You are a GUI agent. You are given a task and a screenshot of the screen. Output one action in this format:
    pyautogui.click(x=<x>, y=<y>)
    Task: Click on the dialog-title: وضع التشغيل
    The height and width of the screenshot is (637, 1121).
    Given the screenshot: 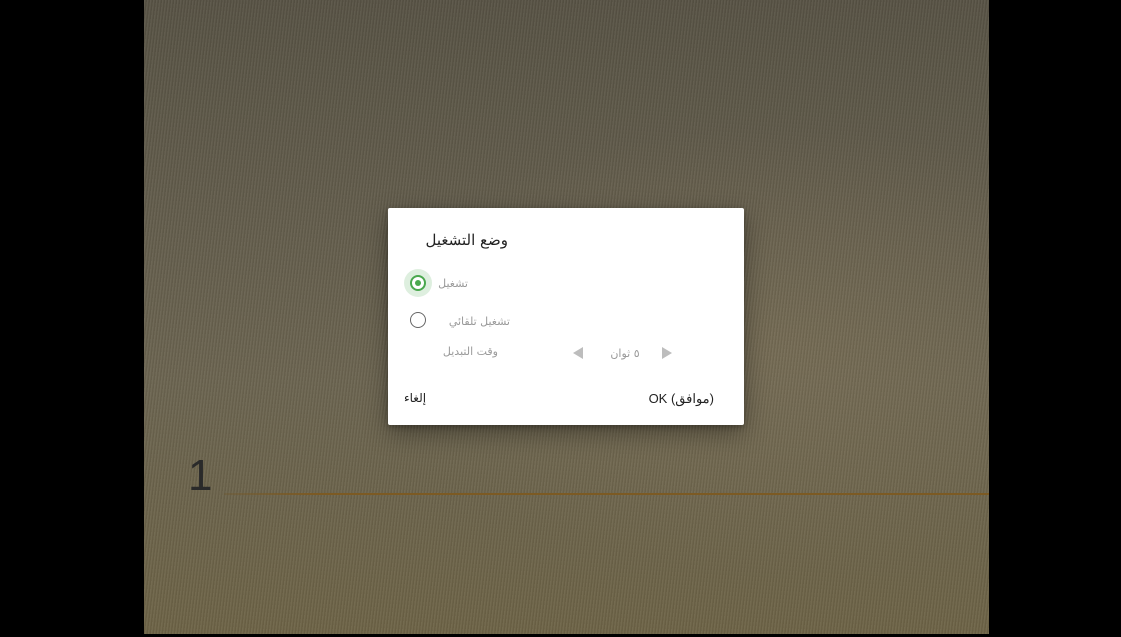 What is the action you would take?
    pyautogui.click(x=467, y=240)
    